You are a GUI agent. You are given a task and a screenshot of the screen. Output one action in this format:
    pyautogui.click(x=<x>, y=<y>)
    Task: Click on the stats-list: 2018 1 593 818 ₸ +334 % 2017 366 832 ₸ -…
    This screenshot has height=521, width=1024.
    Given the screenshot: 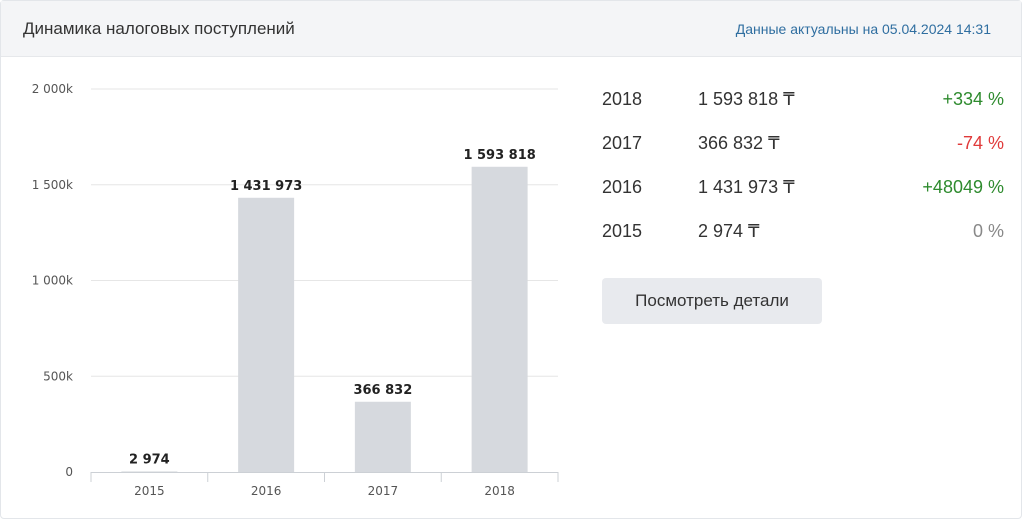 What is the action you would take?
    pyautogui.click(x=803, y=165)
    